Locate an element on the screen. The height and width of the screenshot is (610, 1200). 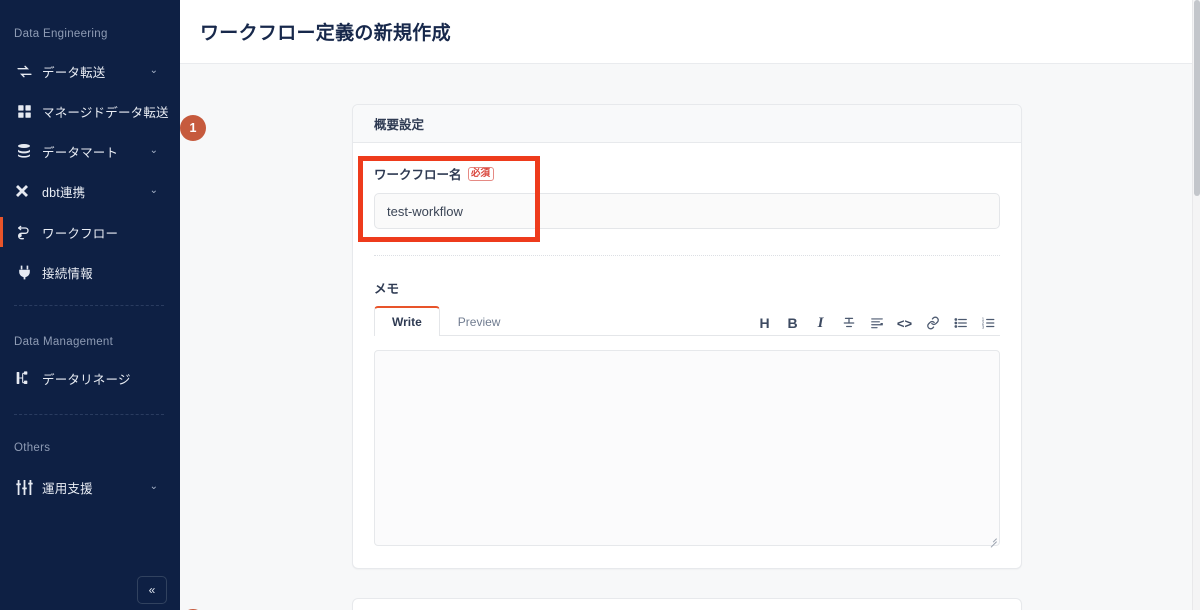
sidebar-item-label: ワークフロー is located at coordinates (80, 233).